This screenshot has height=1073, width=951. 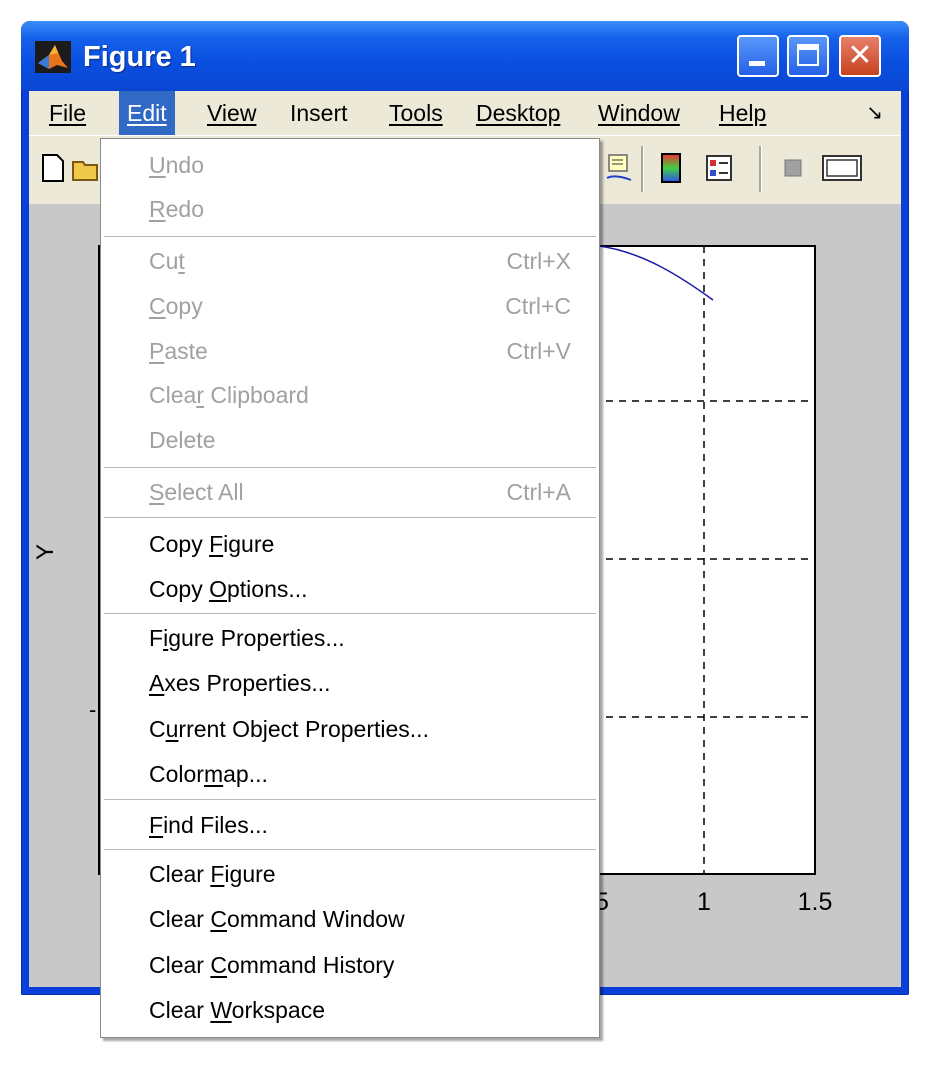 I want to click on menu-item-clear-command-history: Clear Command History, so click(x=350, y=965).